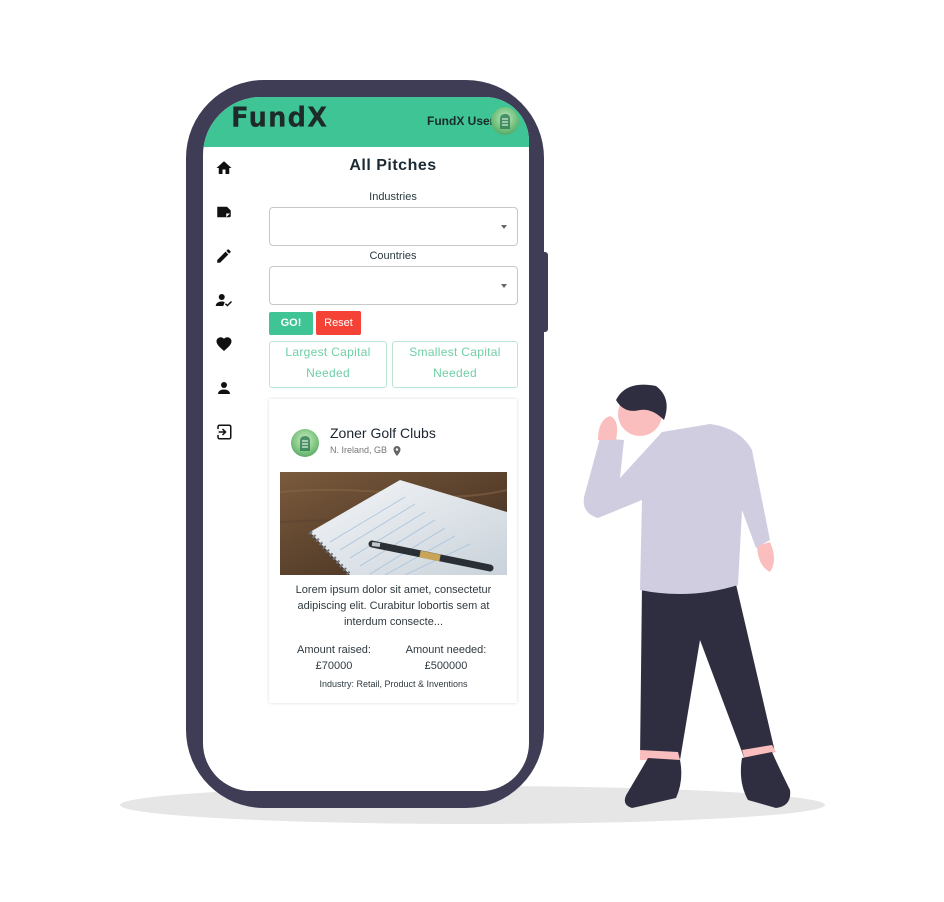 Image resolution: width=944 pixels, height=902 pixels. I want to click on phone-side-button, so click(545, 292).